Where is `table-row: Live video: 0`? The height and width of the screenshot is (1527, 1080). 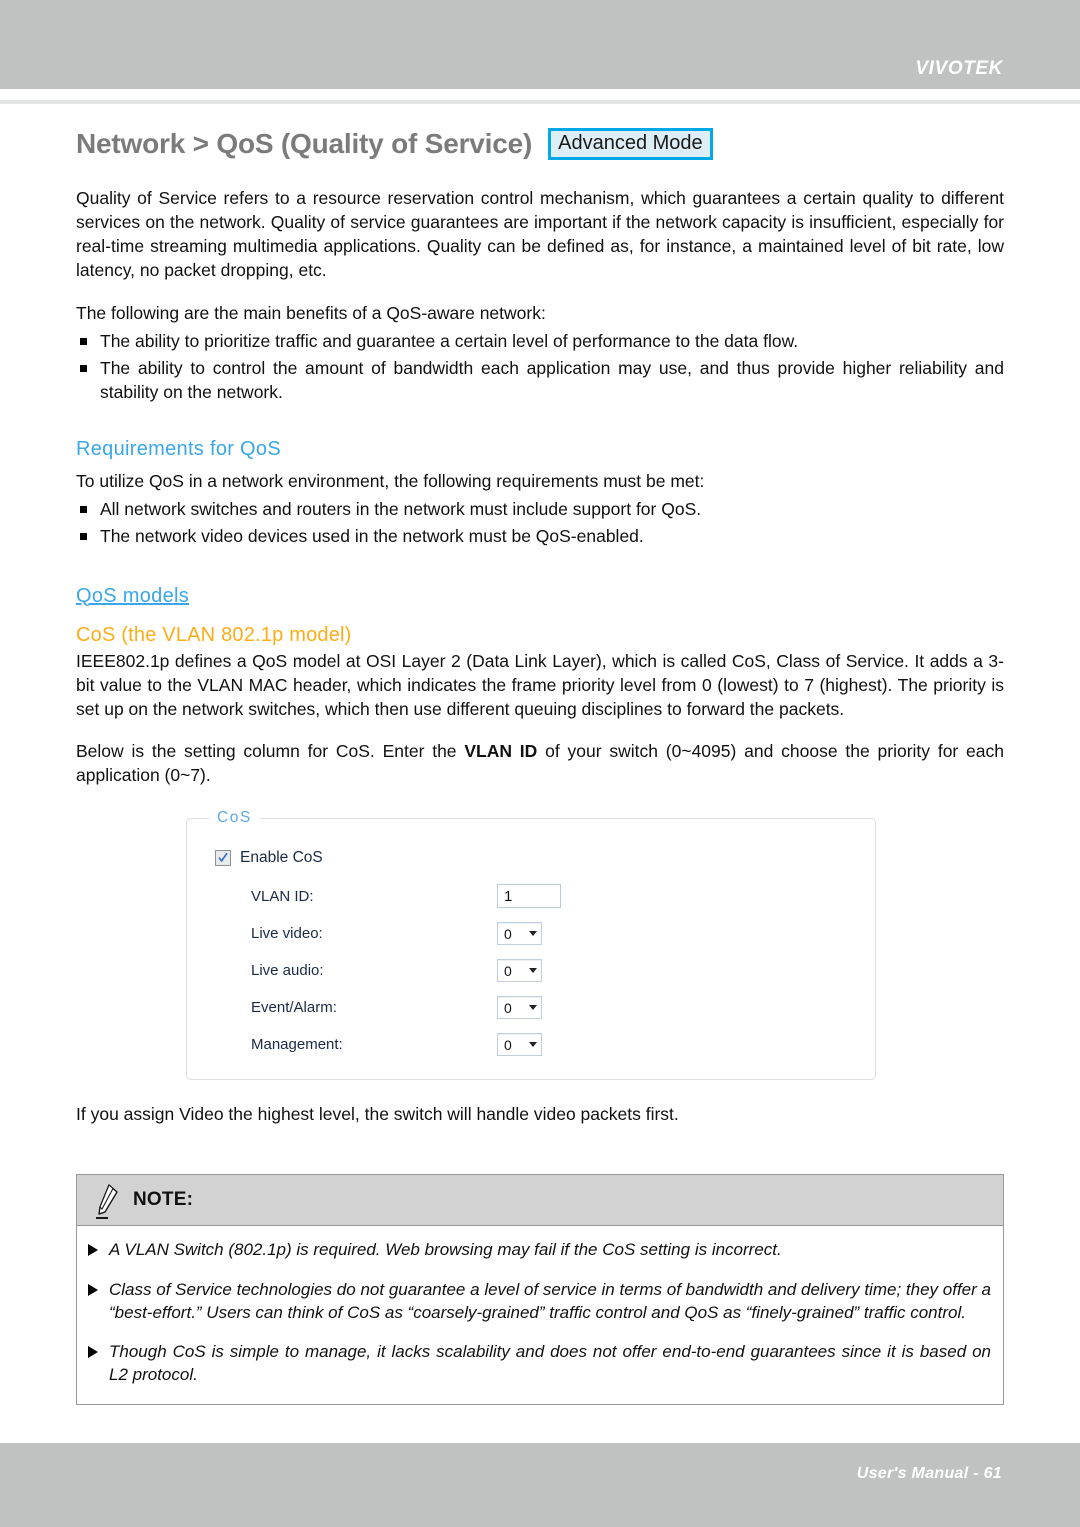 table-row: Live video: 0 is located at coordinates (406, 933).